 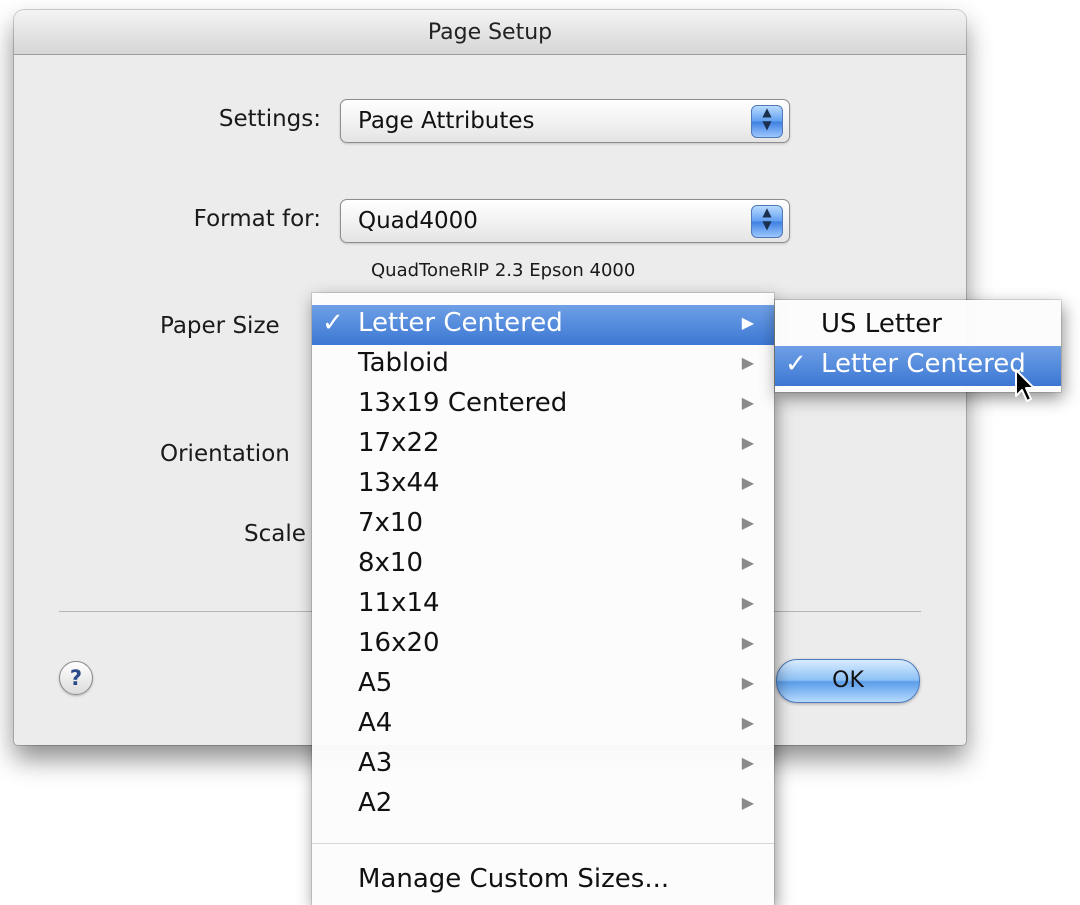 What do you see at coordinates (403, 363) in the screenshot?
I see `menu-item-label: Tabloid` at bounding box center [403, 363].